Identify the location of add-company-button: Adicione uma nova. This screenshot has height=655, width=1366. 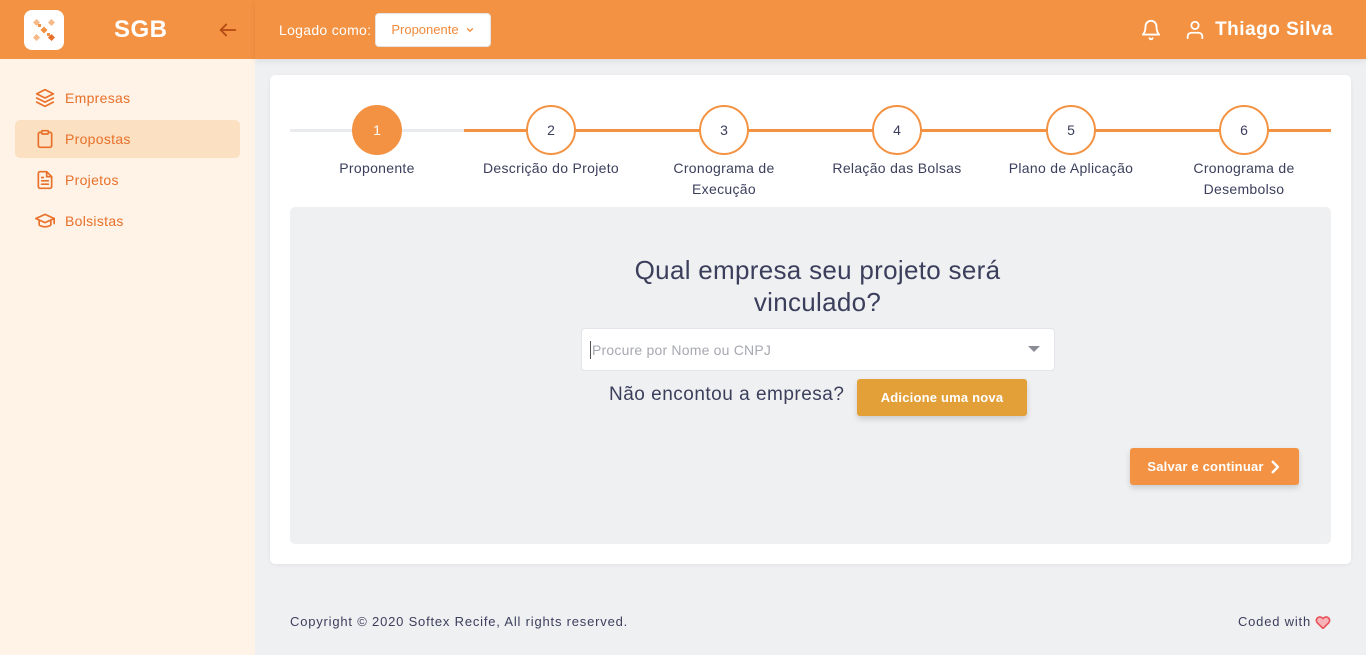
(942, 397).